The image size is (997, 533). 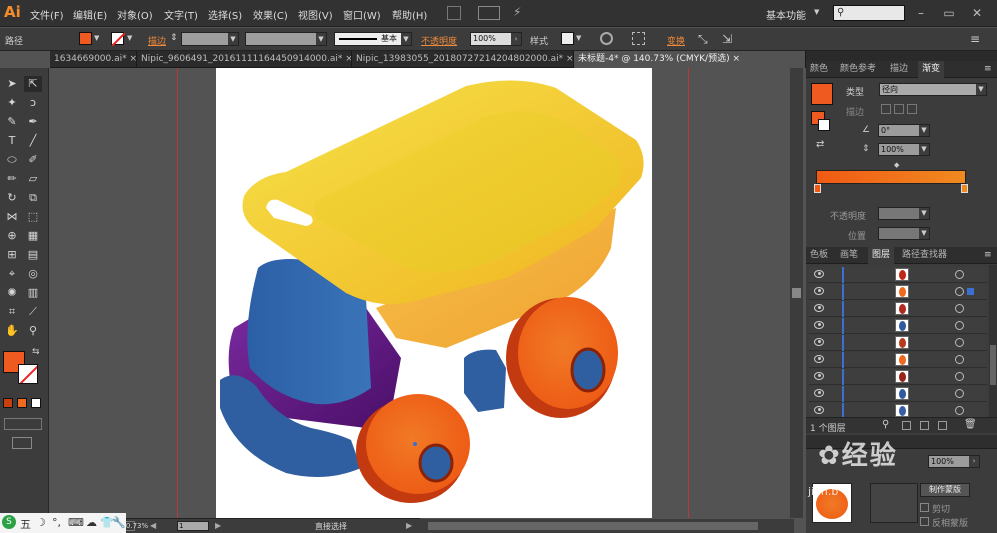 I want to click on tab-gradient: 渐变, so click(x=931, y=69).